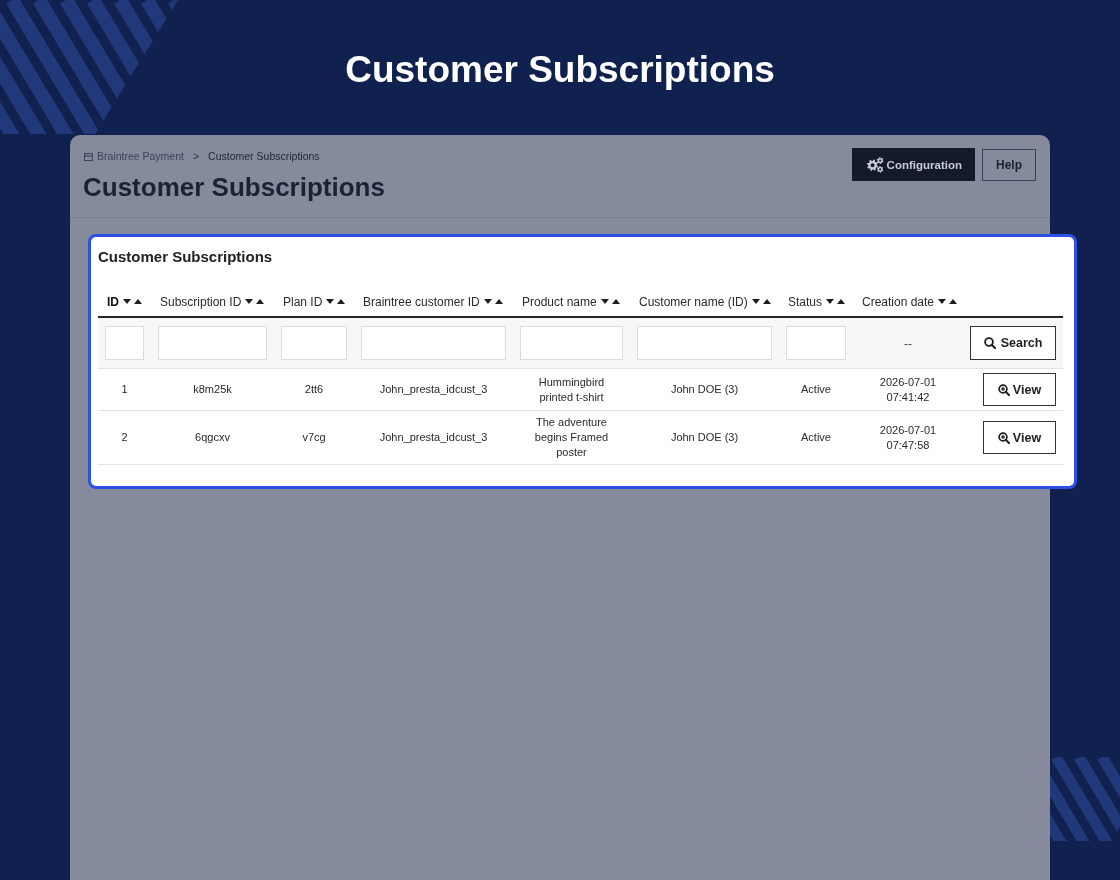 The height and width of the screenshot is (880, 1120). Describe the element at coordinates (124, 389) in the screenshot. I see `table-cell: 1` at that location.